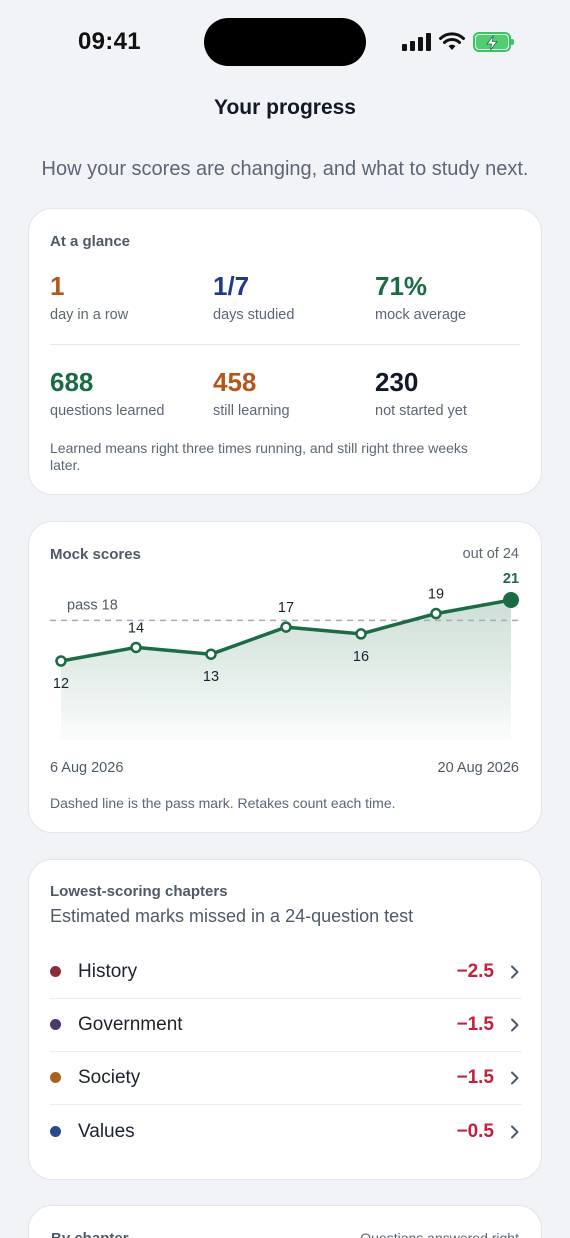 The height and width of the screenshot is (1238, 570). What do you see at coordinates (254, 315) in the screenshot?
I see `stat-label: days studied` at bounding box center [254, 315].